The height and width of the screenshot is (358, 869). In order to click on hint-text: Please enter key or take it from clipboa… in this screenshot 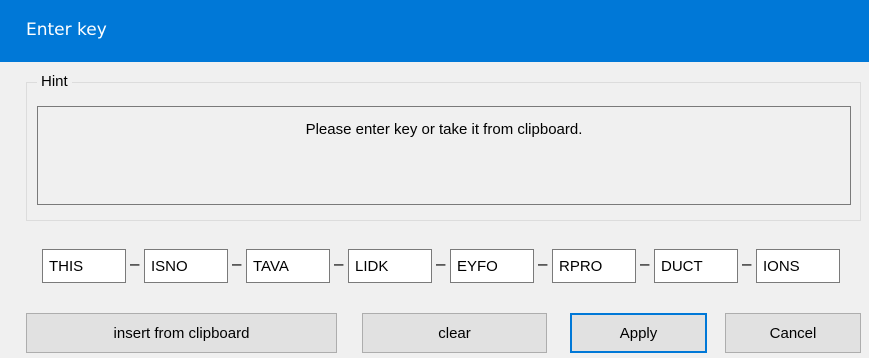, I will do `click(444, 129)`.